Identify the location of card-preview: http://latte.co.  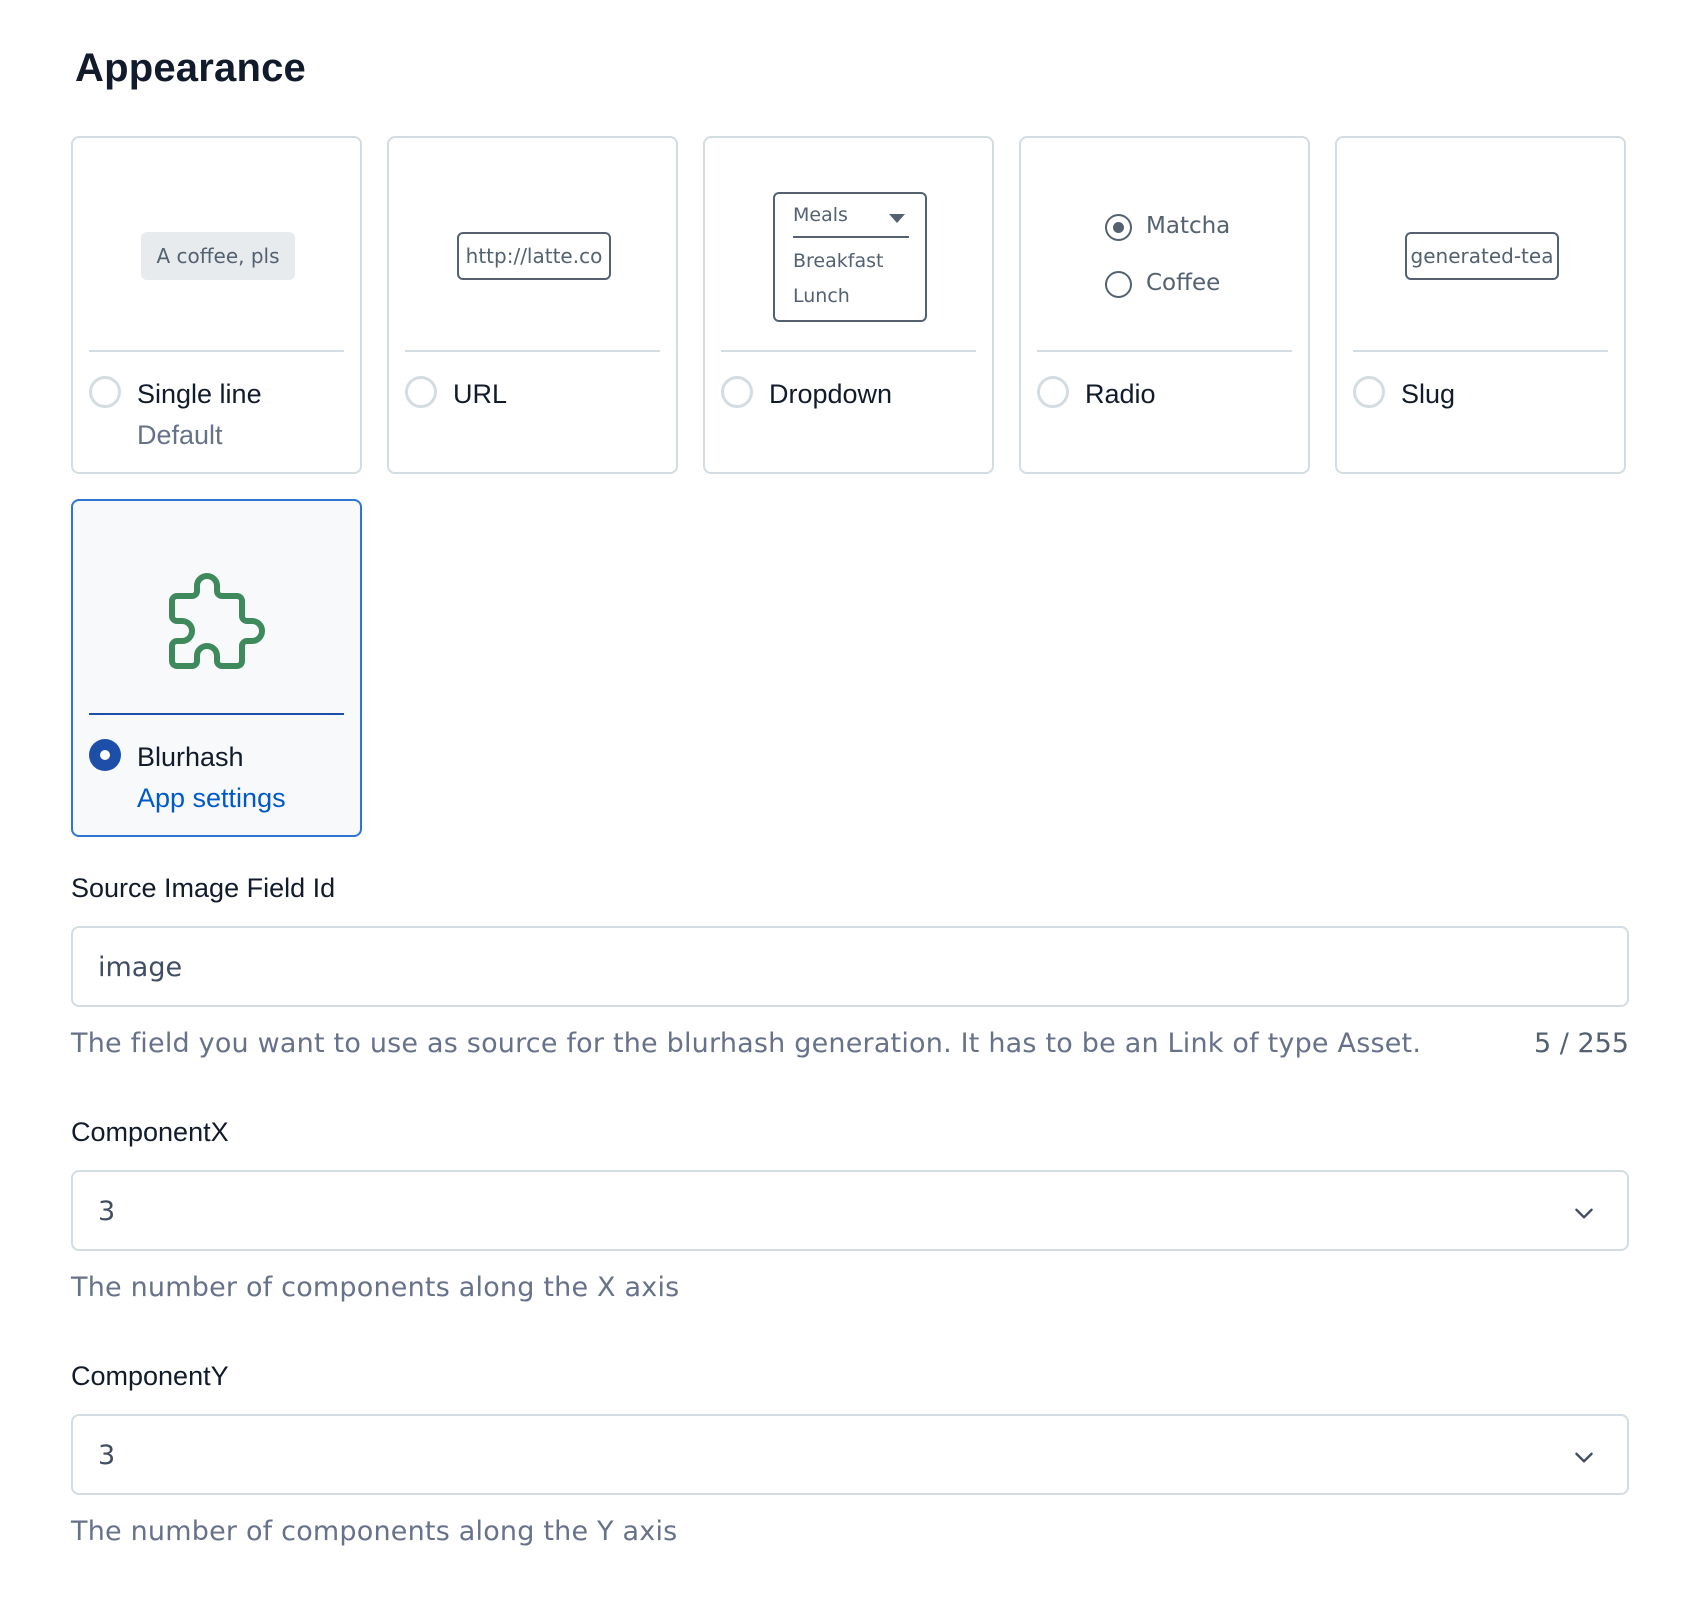
(532, 244).